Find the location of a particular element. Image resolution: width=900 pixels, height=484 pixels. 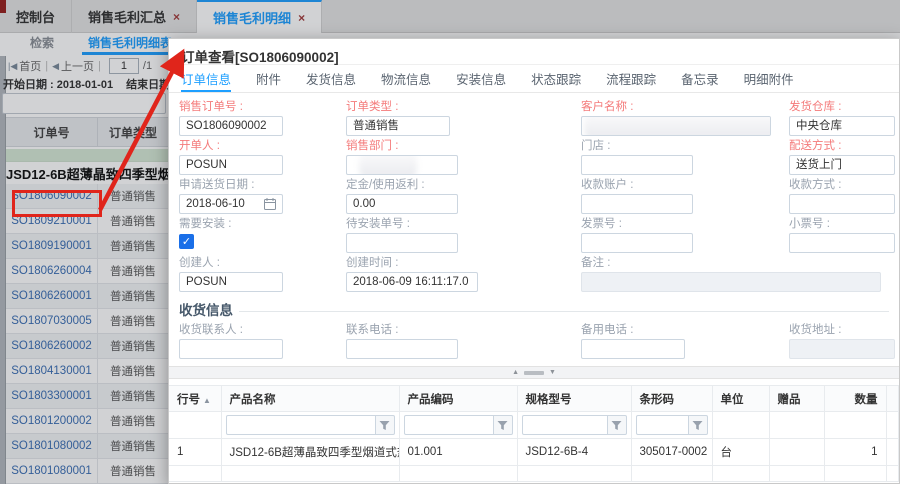

receiving-form: 收货联系人 : 联系电话 : 备用电话 : 收货地址 : is located at coordinates (537, 341).